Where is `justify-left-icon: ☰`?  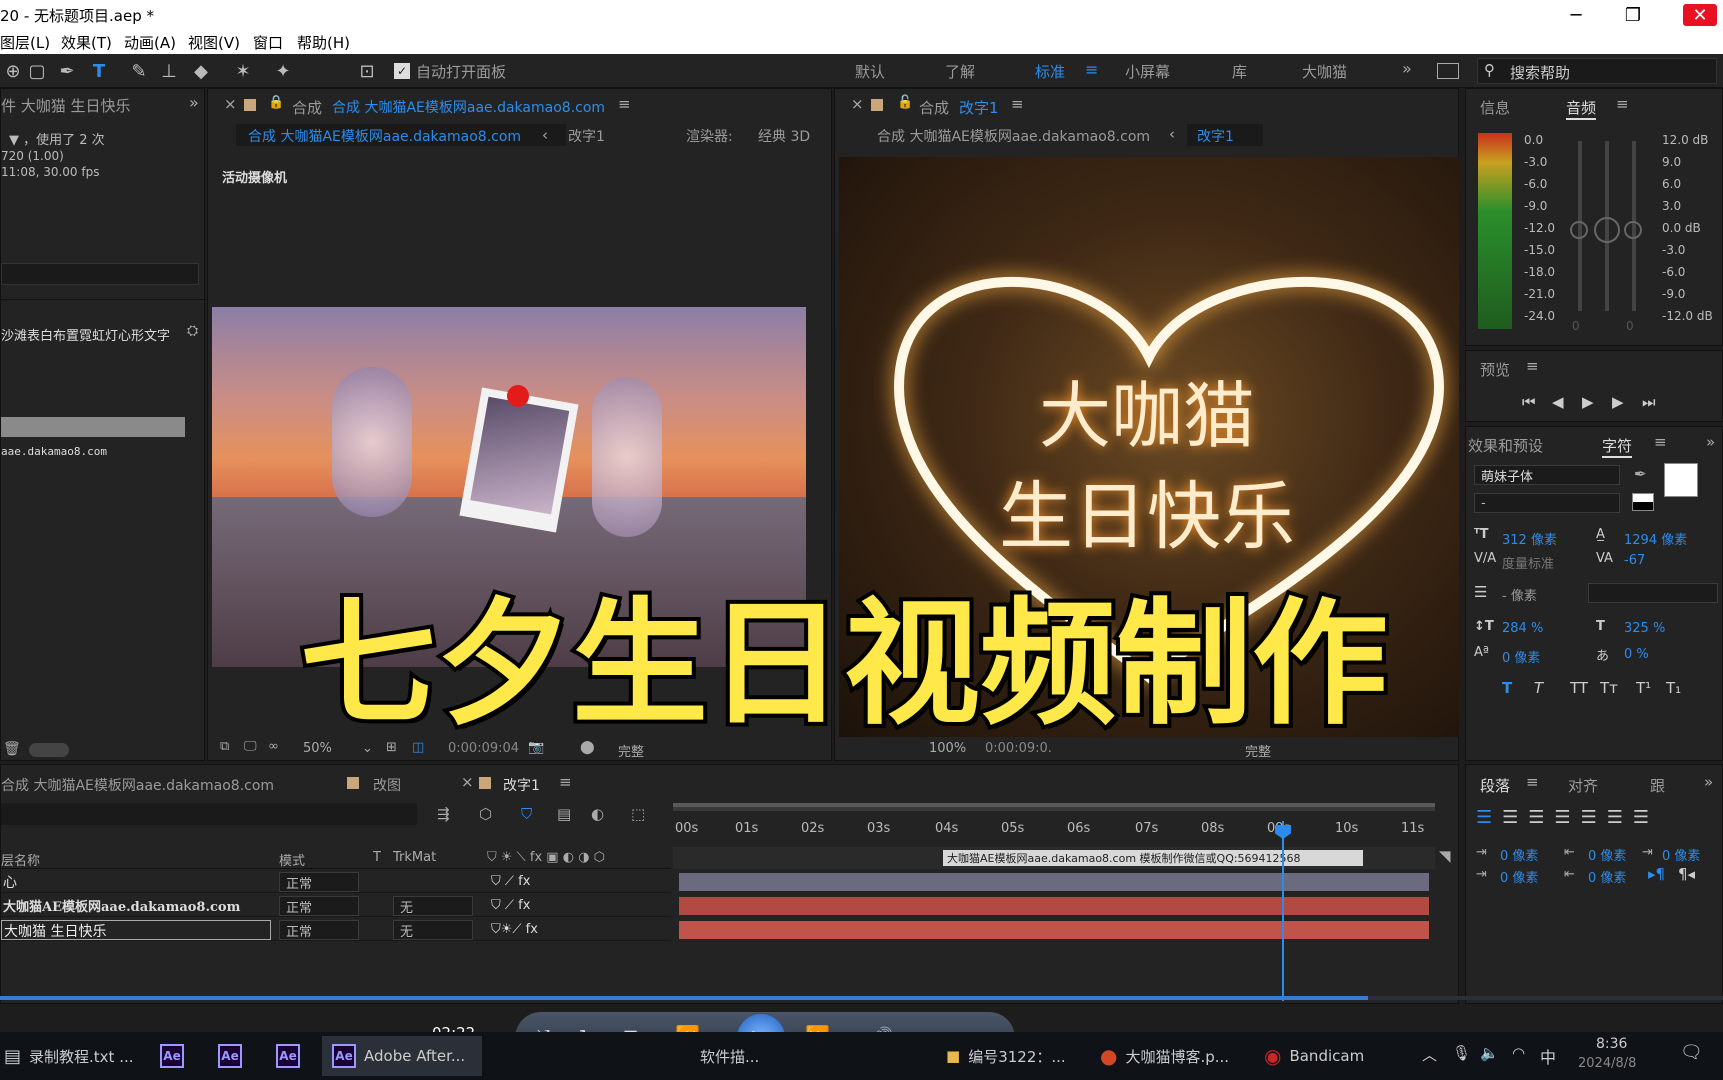
justify-left-icon: ☰ is located at coordinates (1562, 818).